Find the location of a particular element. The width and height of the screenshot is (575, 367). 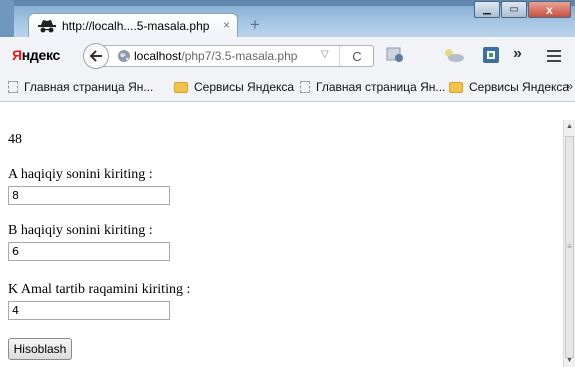

window-frame-corner is located at coordinates (7, 18).